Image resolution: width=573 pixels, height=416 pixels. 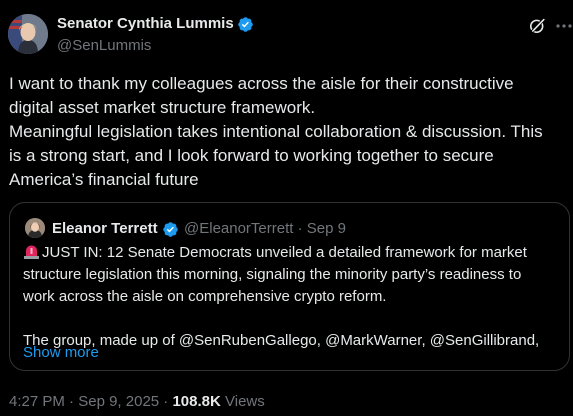 I want to click on quoted-author-avatar, so click(x=35, y=228).